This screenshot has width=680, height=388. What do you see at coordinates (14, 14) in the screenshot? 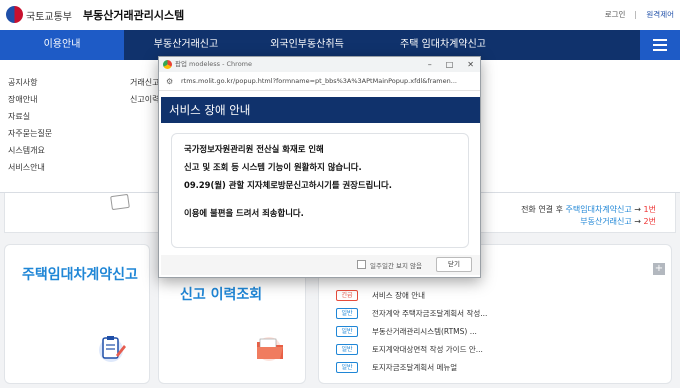
I see `government-emblem-icon` at bounding box center [14, 14].